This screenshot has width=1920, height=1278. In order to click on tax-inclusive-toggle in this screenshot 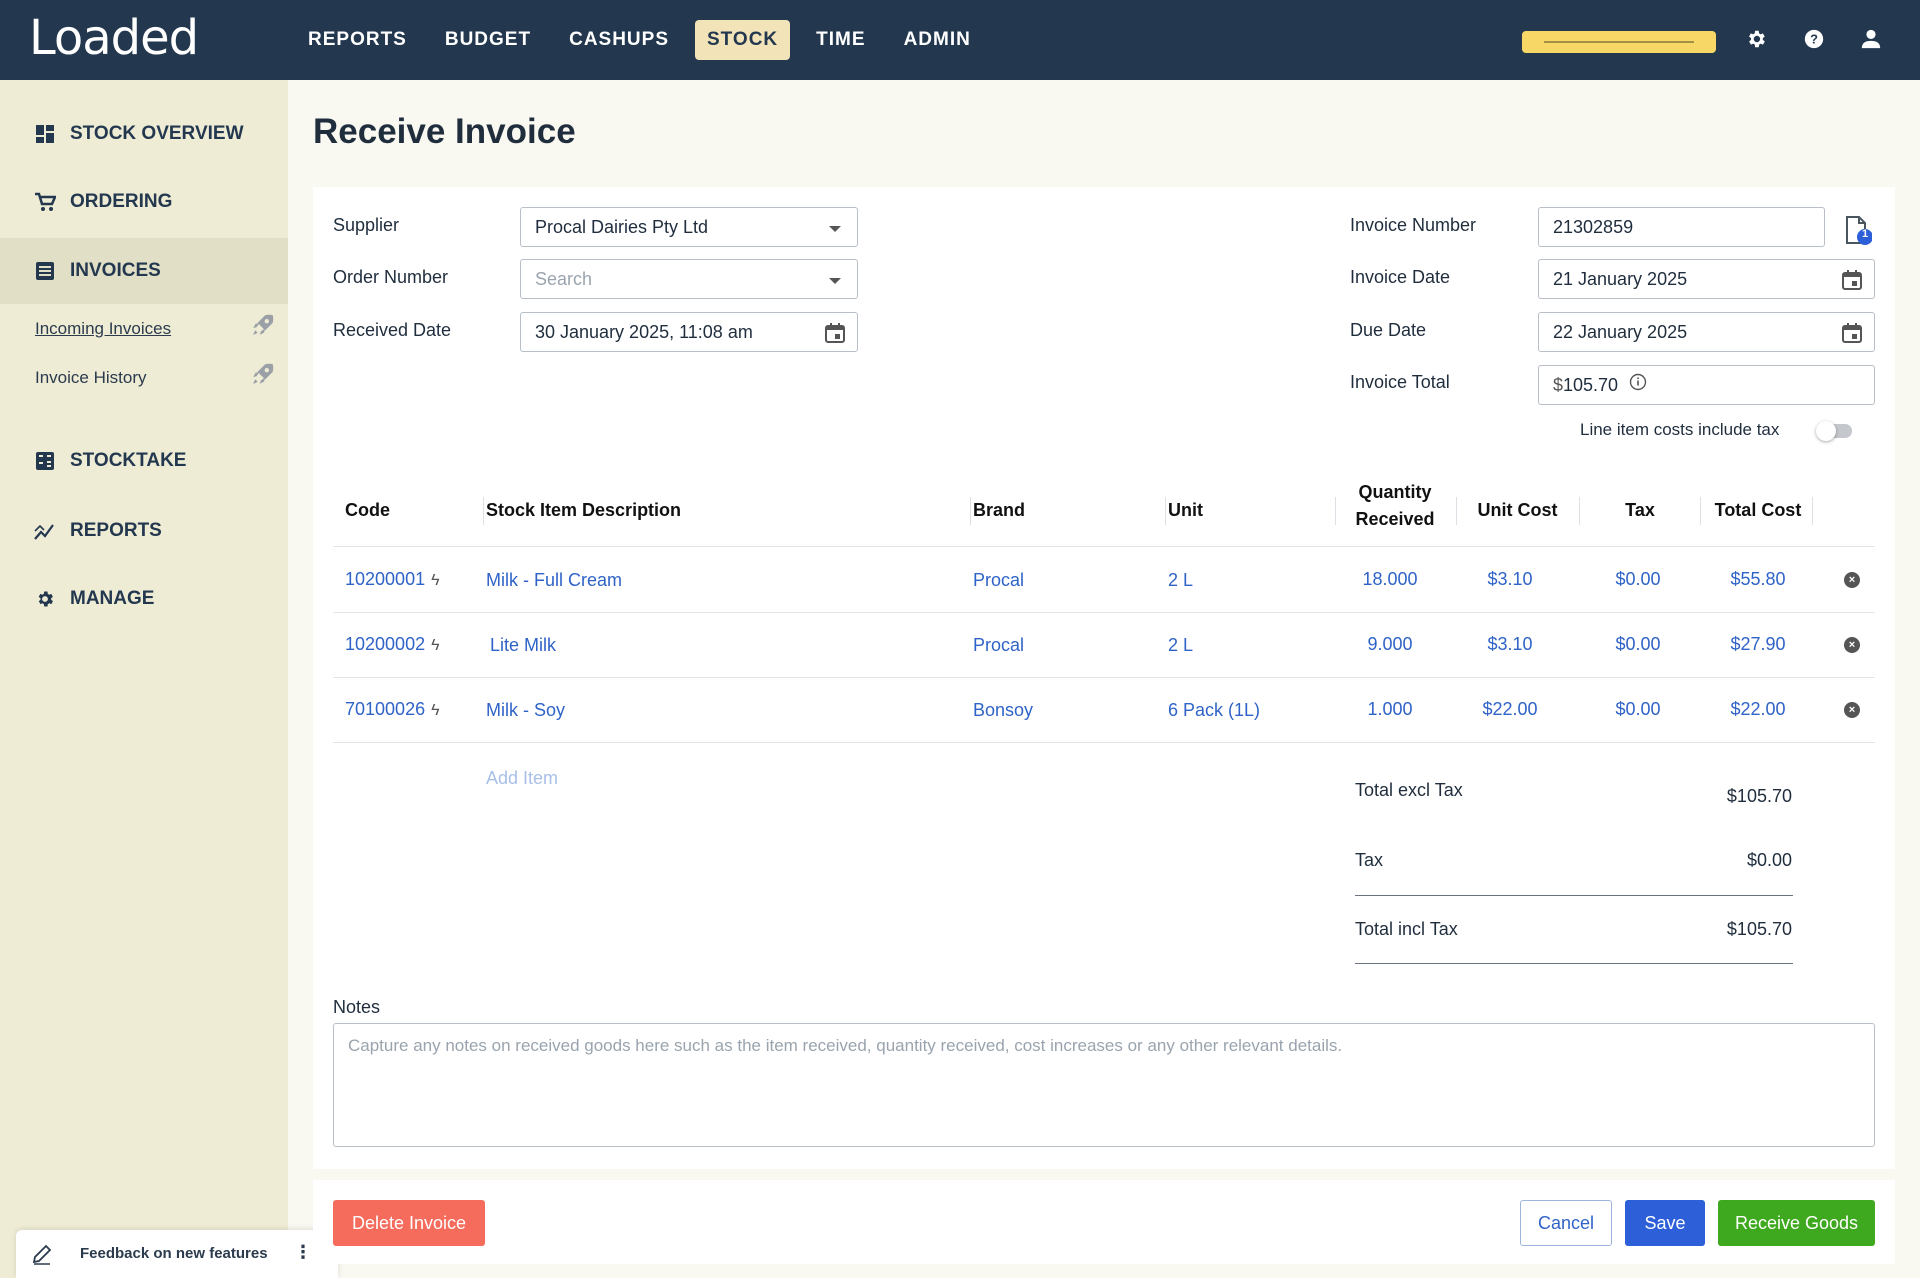, I will do `click(1834, 431)`.